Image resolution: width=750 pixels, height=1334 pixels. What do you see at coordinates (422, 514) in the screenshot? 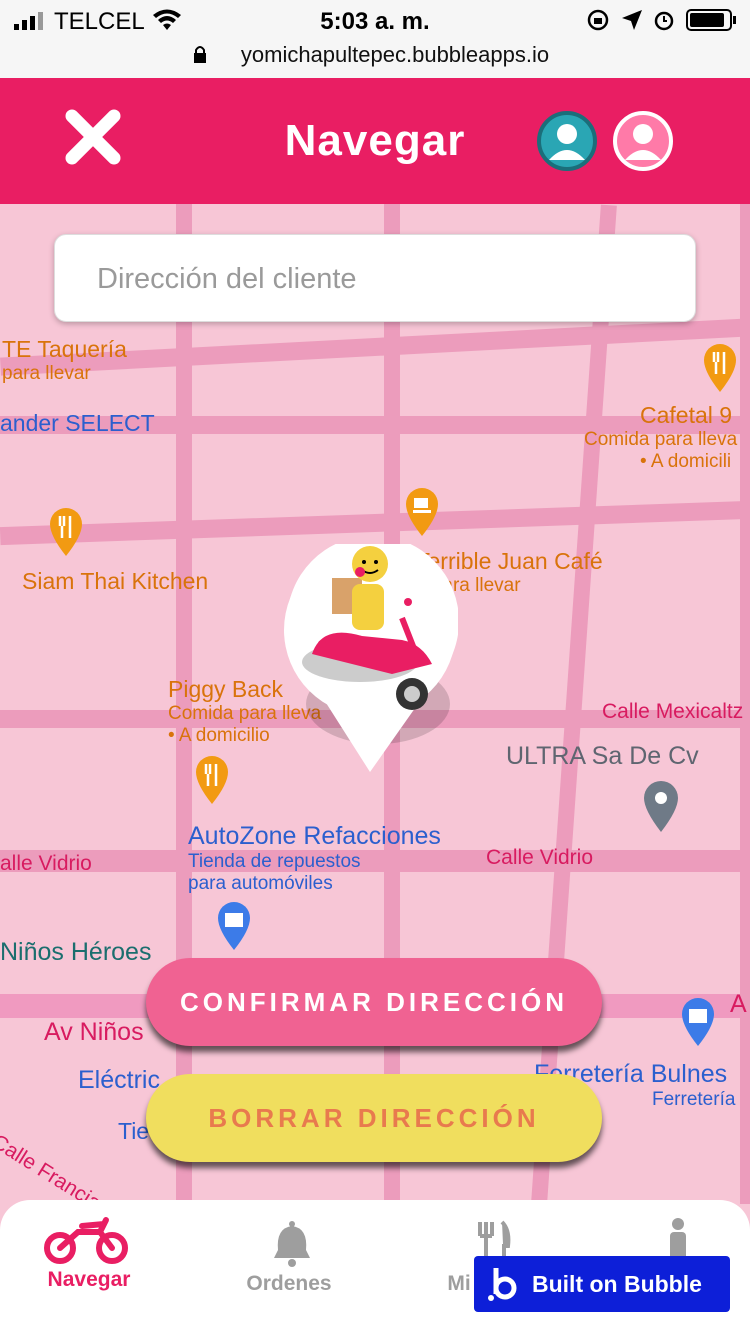
I see `cafe-pin-icon` at bounding box center [422, 514].